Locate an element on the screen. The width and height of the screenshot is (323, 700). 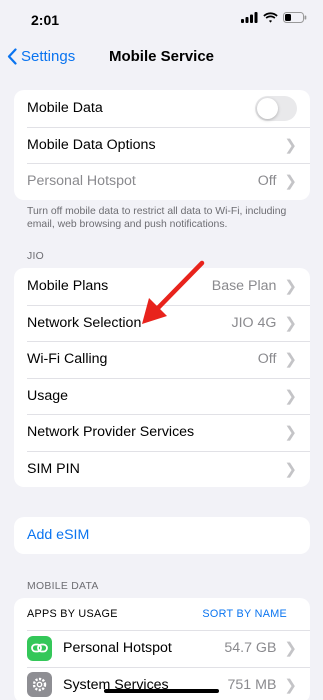
personal-hotspot-value: Off is located at coordinates (267, 181).